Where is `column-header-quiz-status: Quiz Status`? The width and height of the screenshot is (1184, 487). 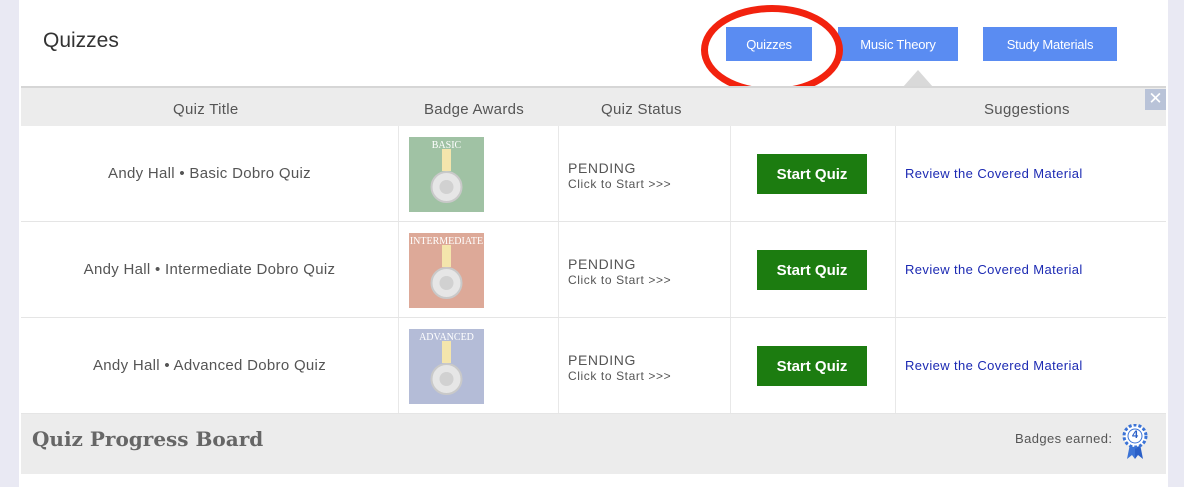 column-header-quiz-status: Quiz Status is located at coordinates (641, 109).